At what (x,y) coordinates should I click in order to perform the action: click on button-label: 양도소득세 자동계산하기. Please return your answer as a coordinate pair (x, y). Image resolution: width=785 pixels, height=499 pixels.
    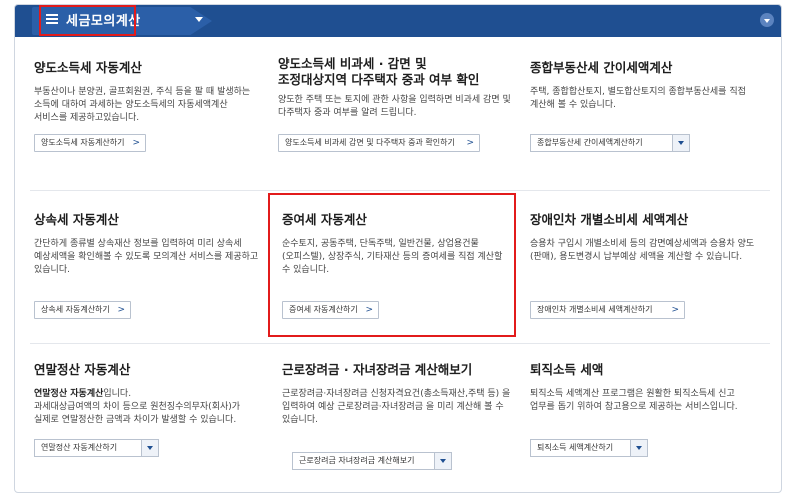
    Looking at the image, I should click on (83, 142).